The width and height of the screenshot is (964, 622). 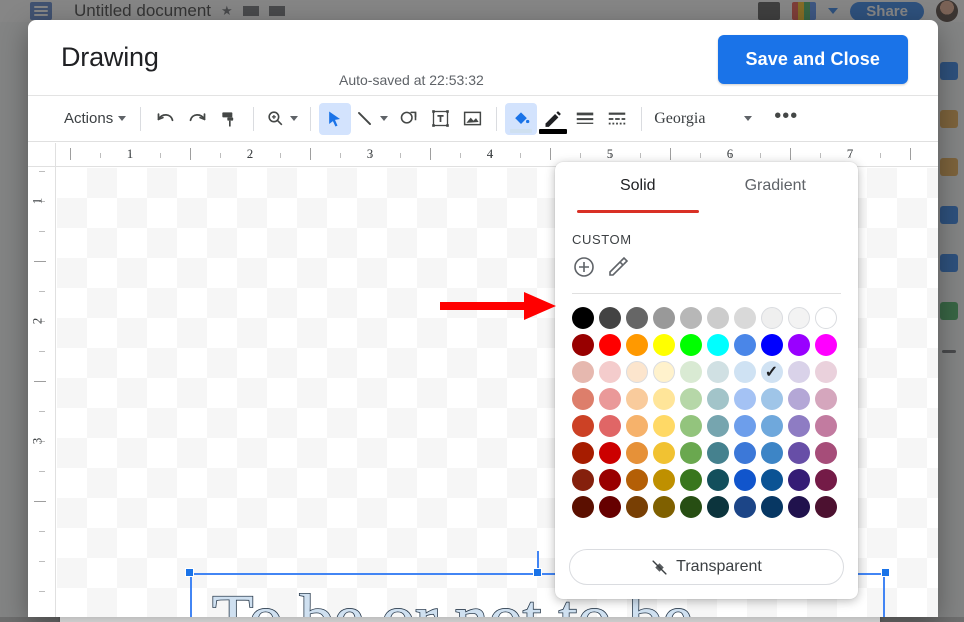 I want to click on resize-handle-n, so click(x=537, y=572).